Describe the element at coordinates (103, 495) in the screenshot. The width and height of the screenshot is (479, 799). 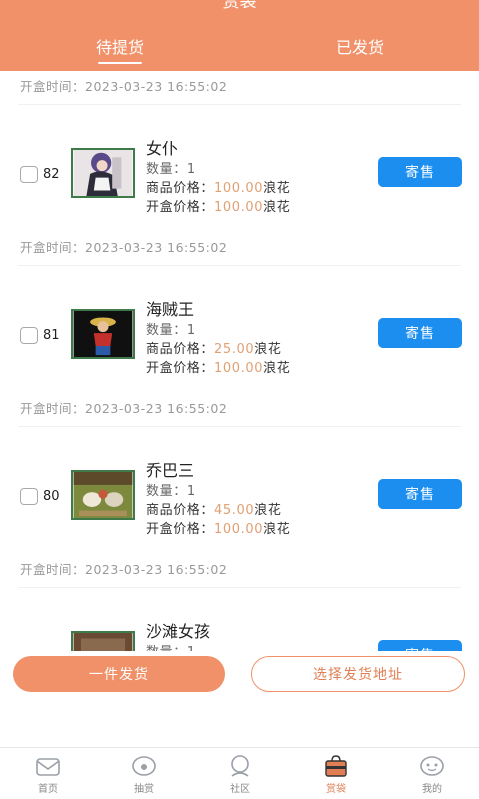
I see `item-image-chopper` at that location.